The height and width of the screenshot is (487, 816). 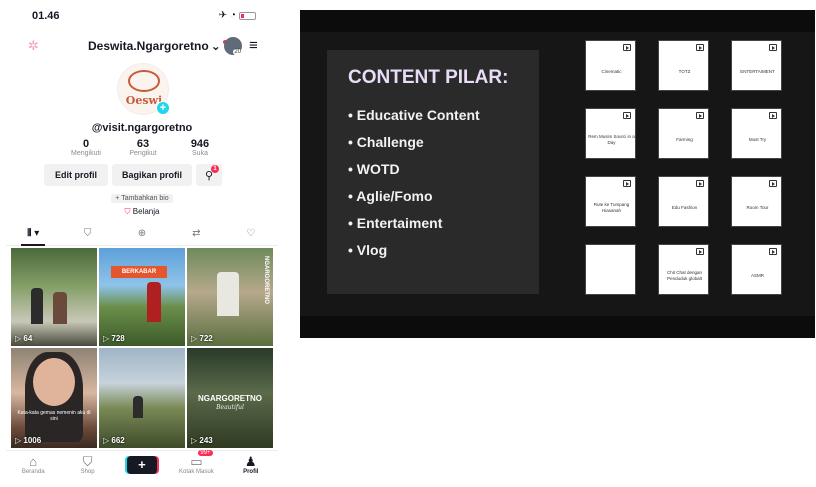 What do you see at coordinates (683, 133) in the screenshot?
I see `content-card: Farming` at bounding box center [683, 133].